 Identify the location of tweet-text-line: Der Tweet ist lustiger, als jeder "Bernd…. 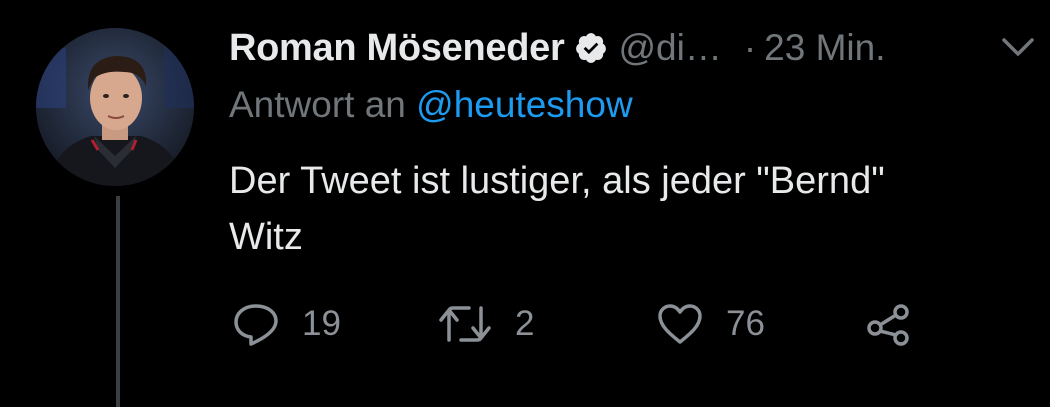
(557, 181).